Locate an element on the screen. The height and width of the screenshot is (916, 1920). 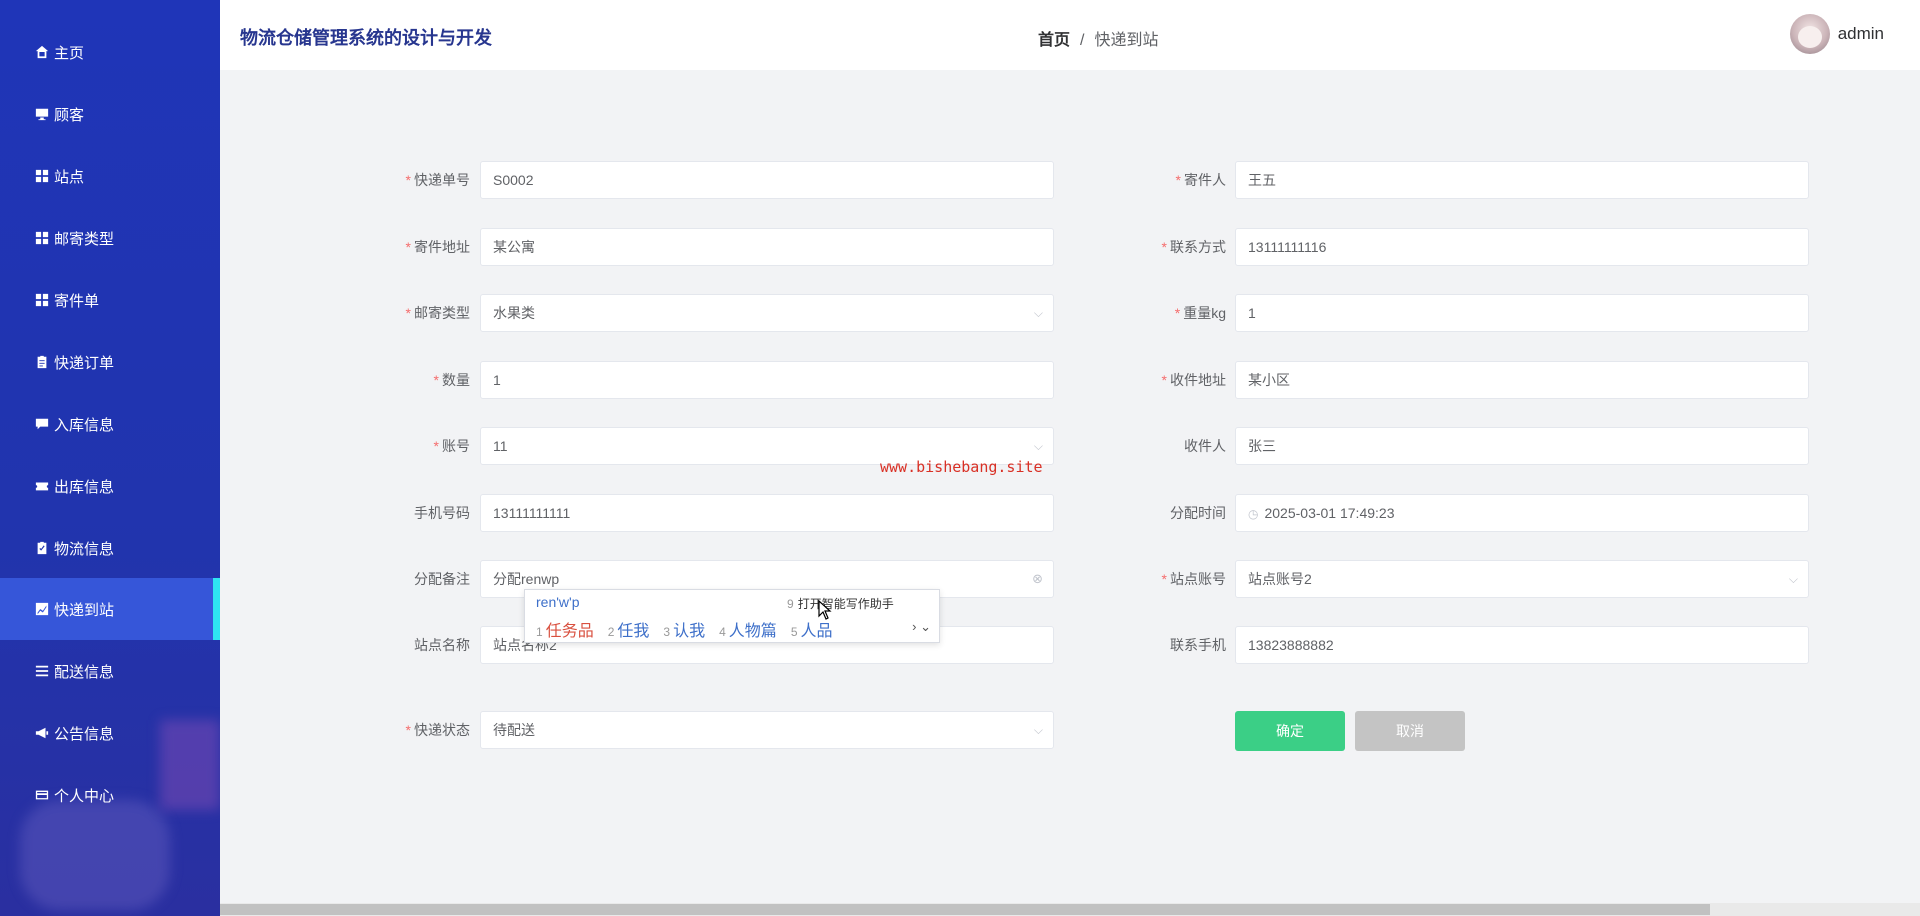
sidebar-item-logistics: 物流信息 is located at coordinates (110, 548).